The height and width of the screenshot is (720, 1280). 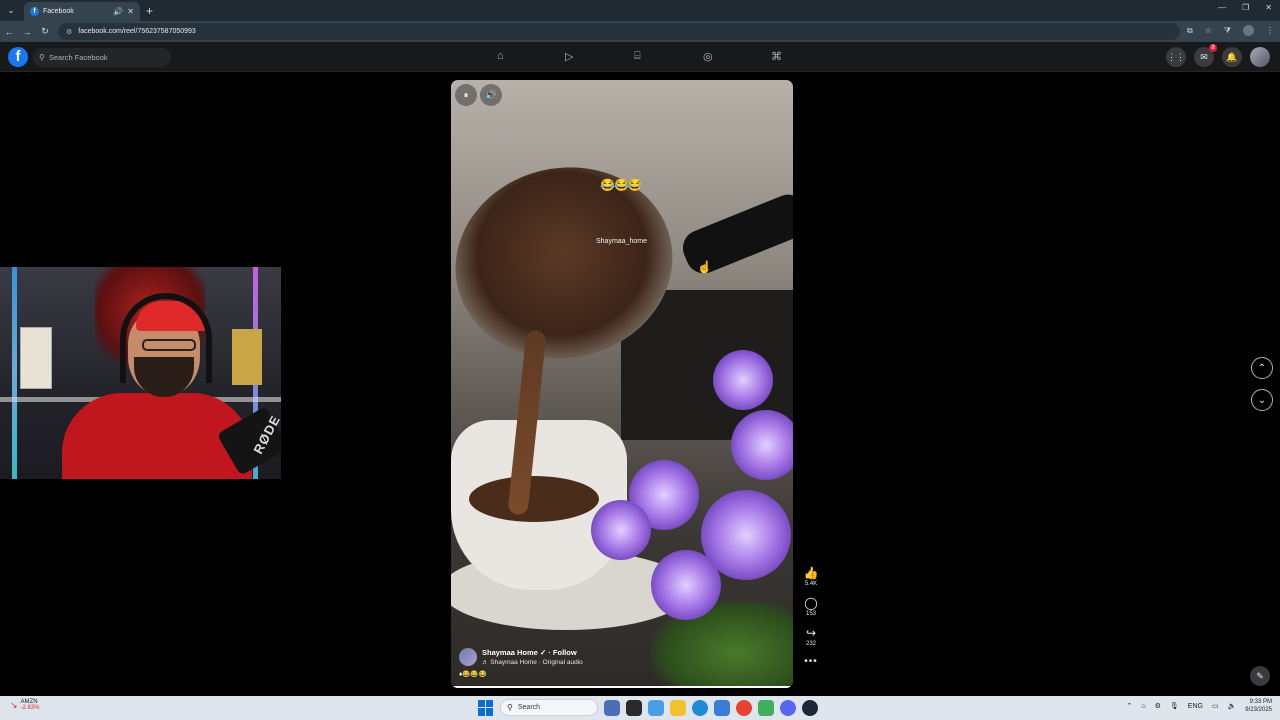 I want to click on stock-change: -2.83%, so click(x=30, y=708).